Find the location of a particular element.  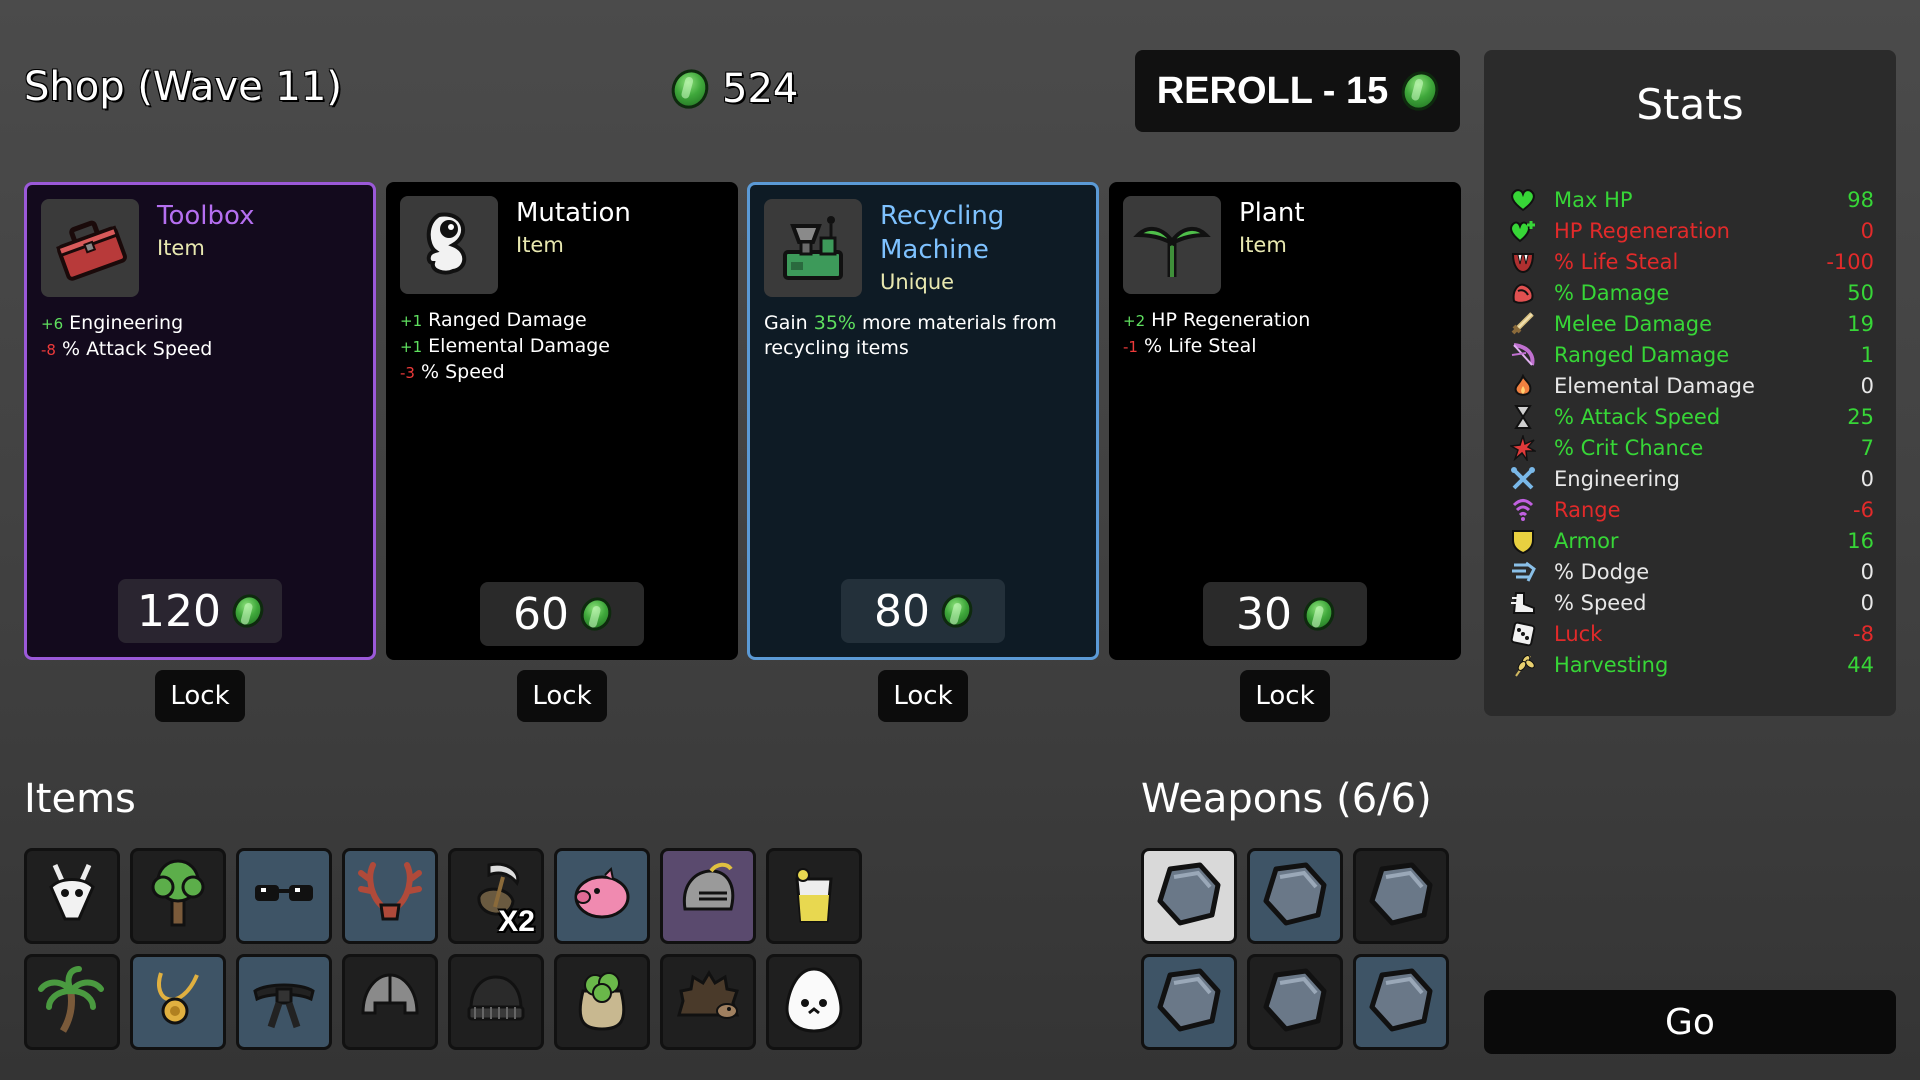

price: 120 is located at coordinates (179, 611).